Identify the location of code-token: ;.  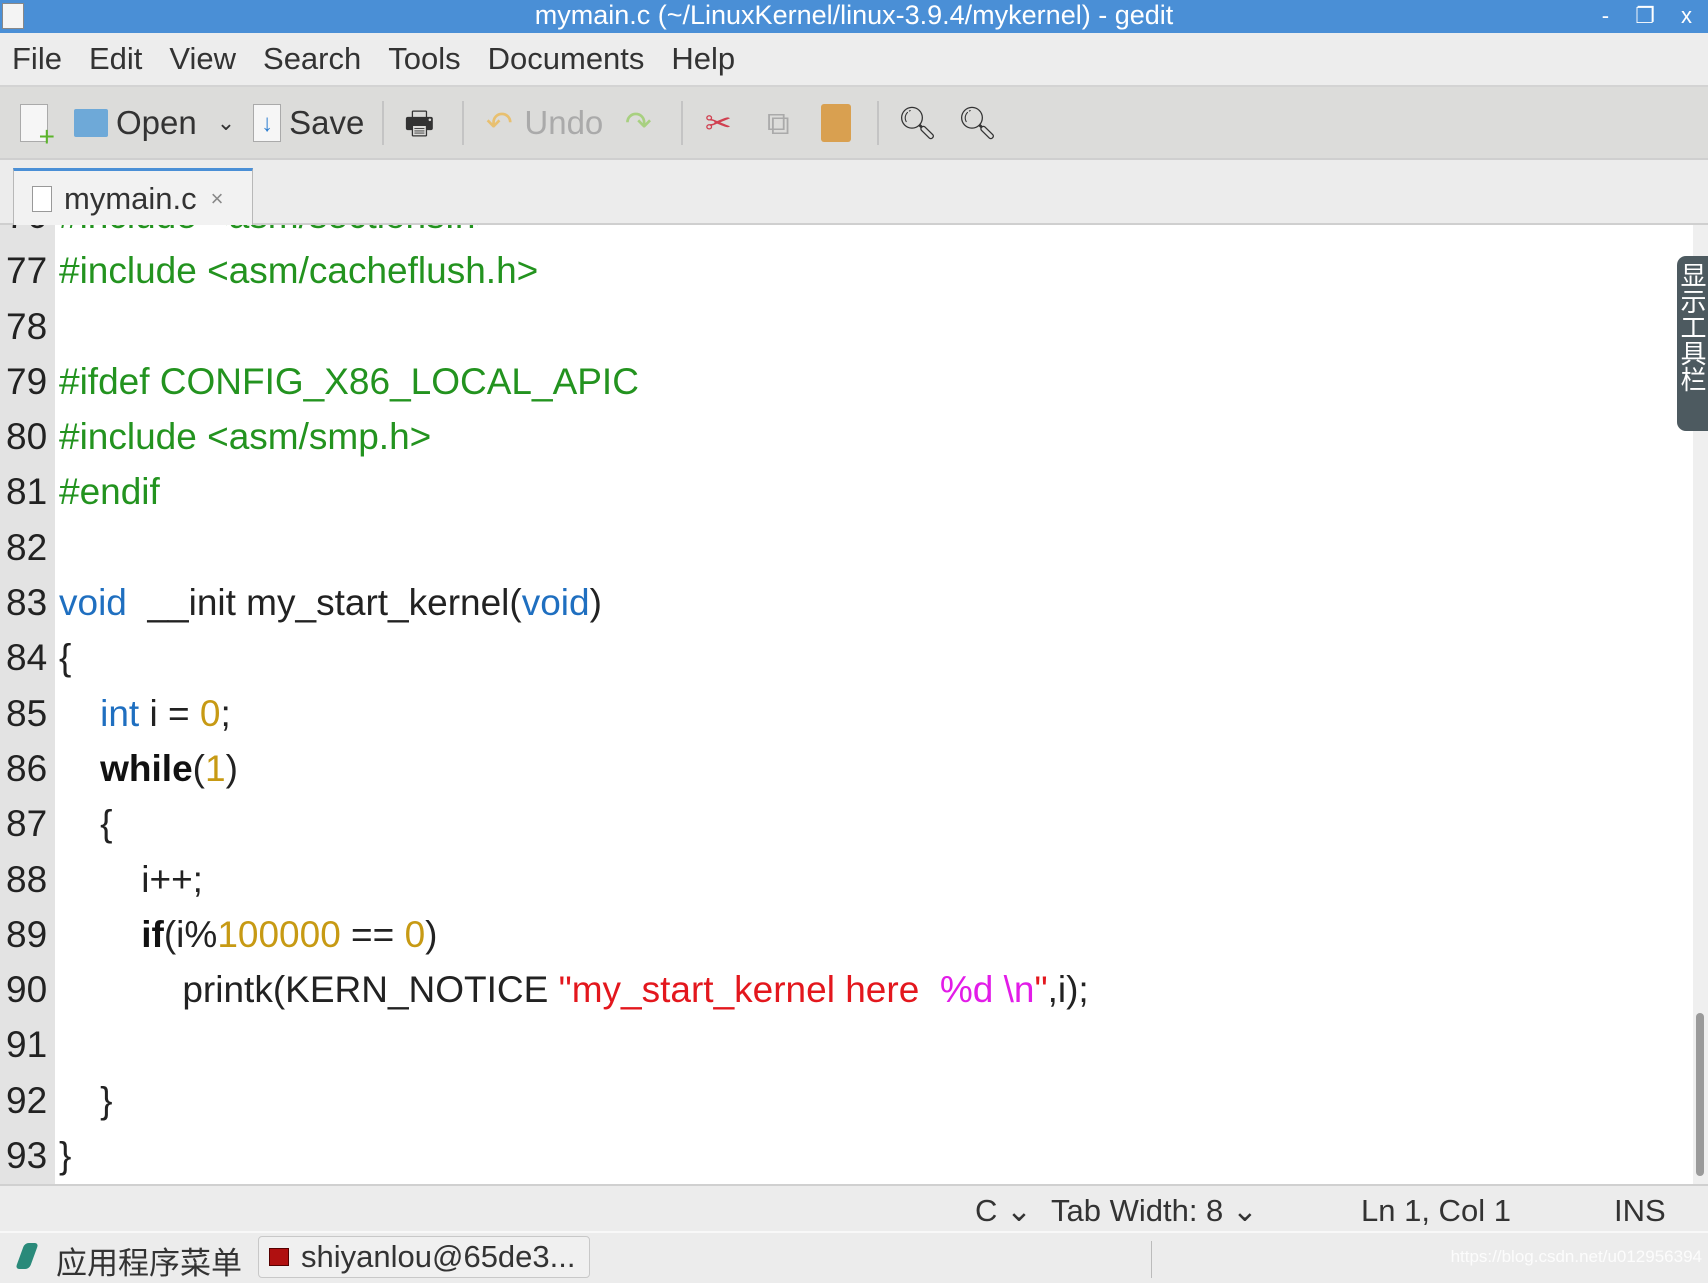
(225, 713).